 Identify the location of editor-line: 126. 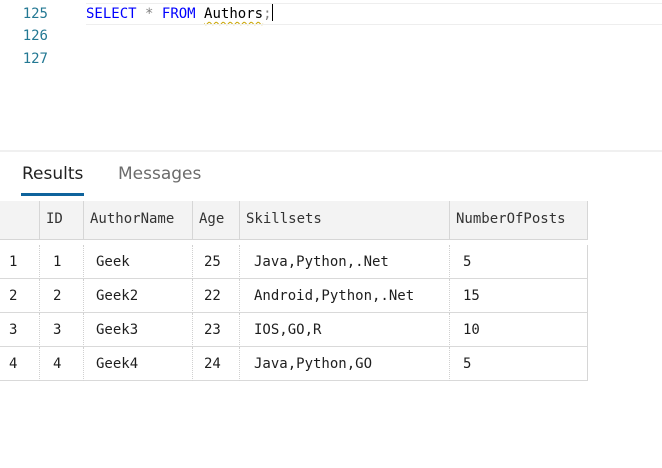
(331, 36).